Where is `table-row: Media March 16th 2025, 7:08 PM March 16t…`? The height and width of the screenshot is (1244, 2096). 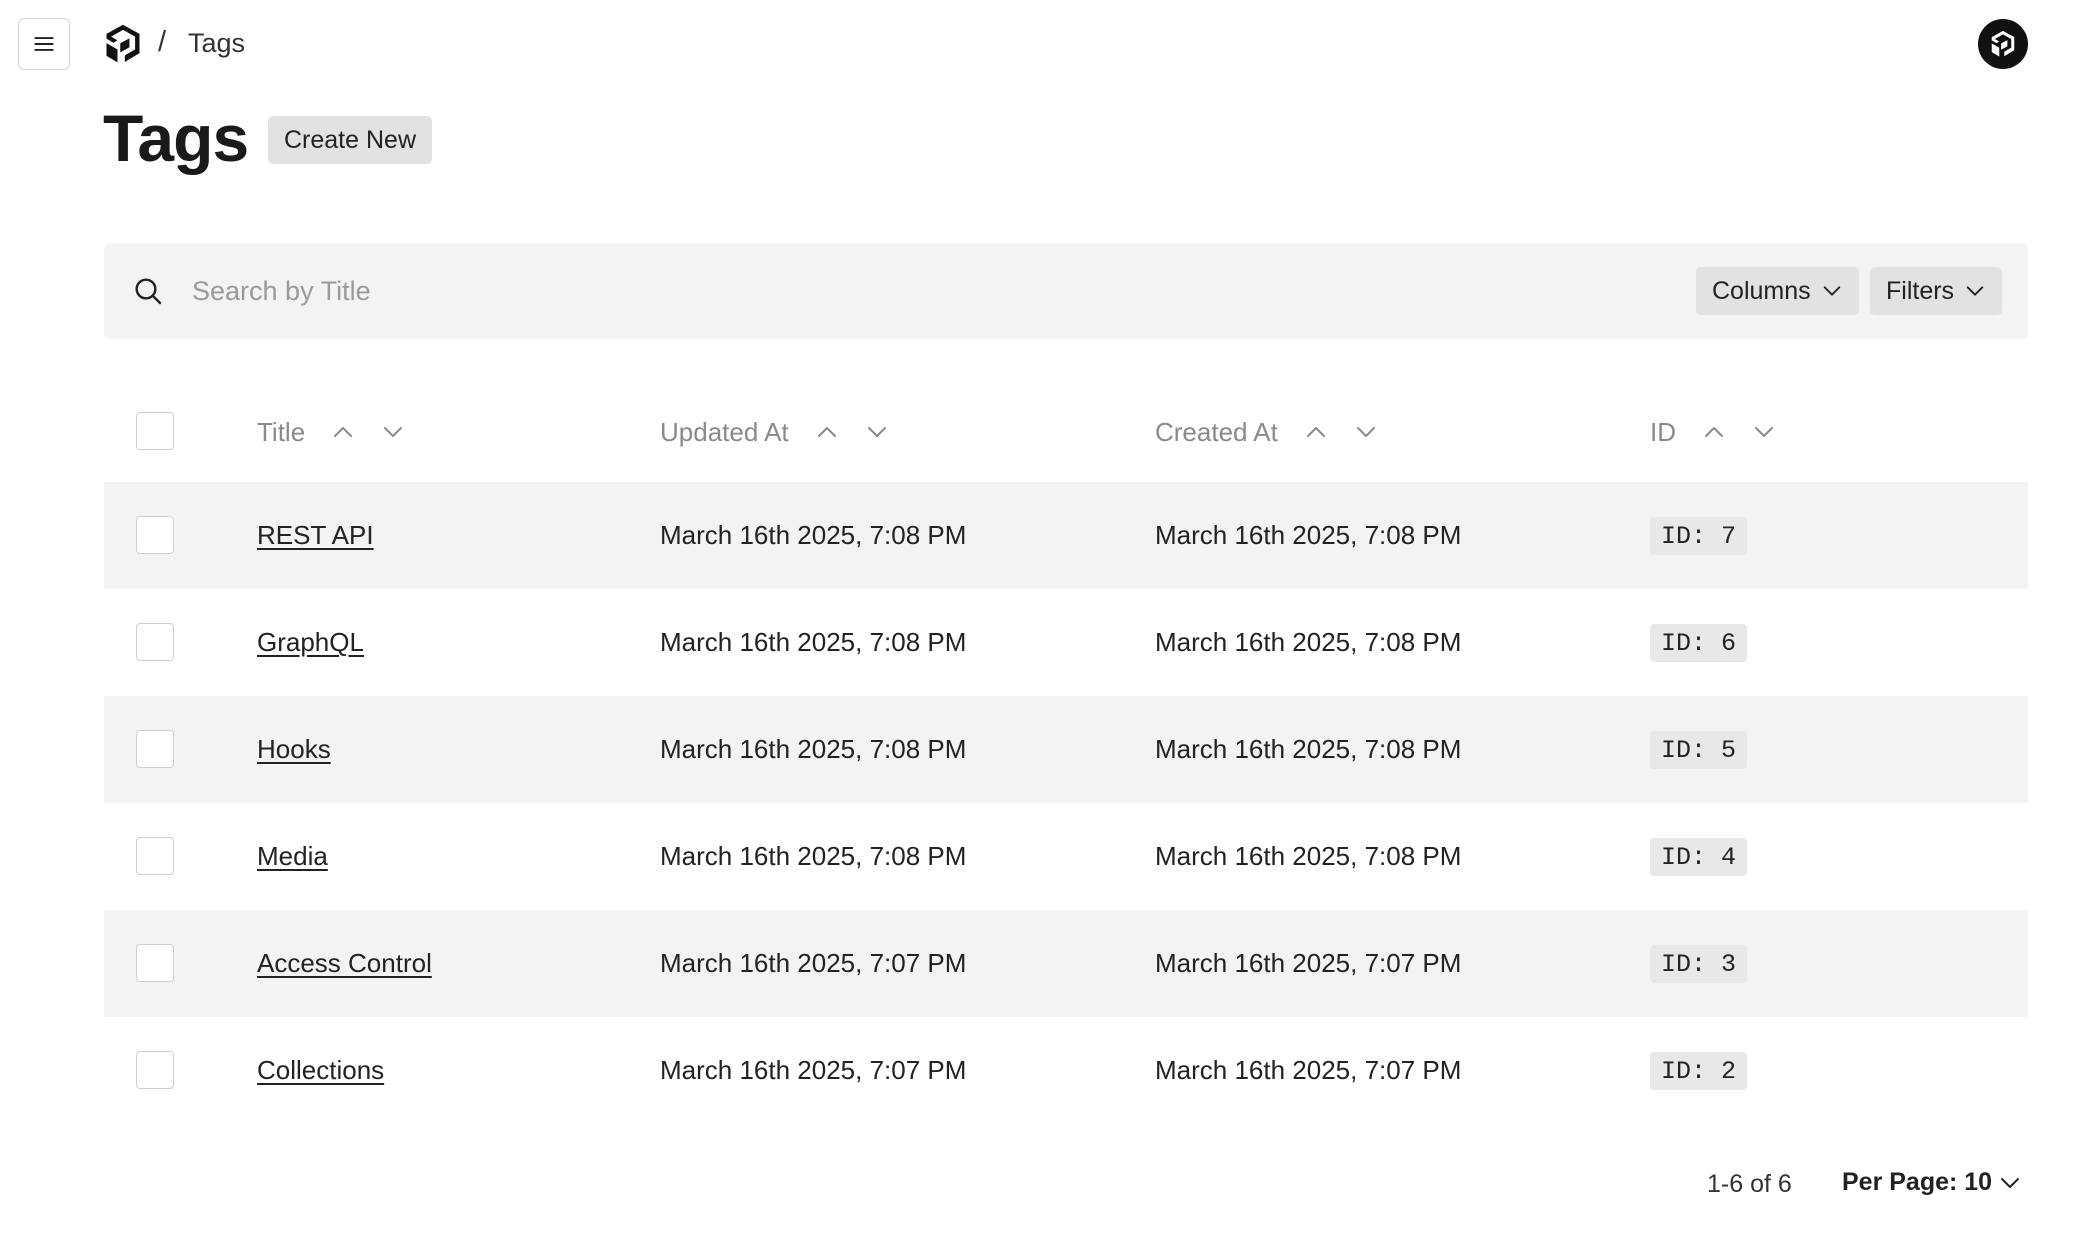
table-row: Media March 16th 2025, 7:08 PM March 16t… is located at coordinates (1066, 856).